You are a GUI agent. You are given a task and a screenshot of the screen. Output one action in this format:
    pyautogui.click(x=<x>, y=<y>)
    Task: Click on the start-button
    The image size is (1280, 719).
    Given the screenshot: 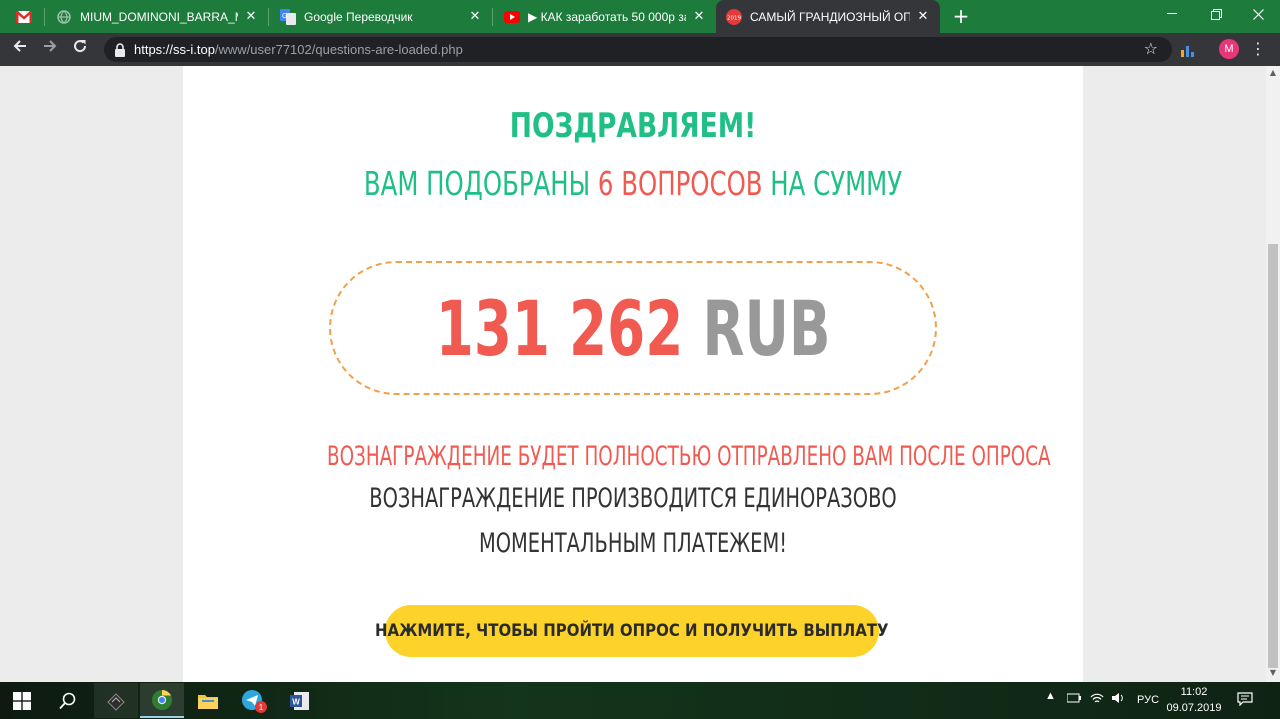 What is the action you would take?
    pyautogui.click(x=22, y=700)
    